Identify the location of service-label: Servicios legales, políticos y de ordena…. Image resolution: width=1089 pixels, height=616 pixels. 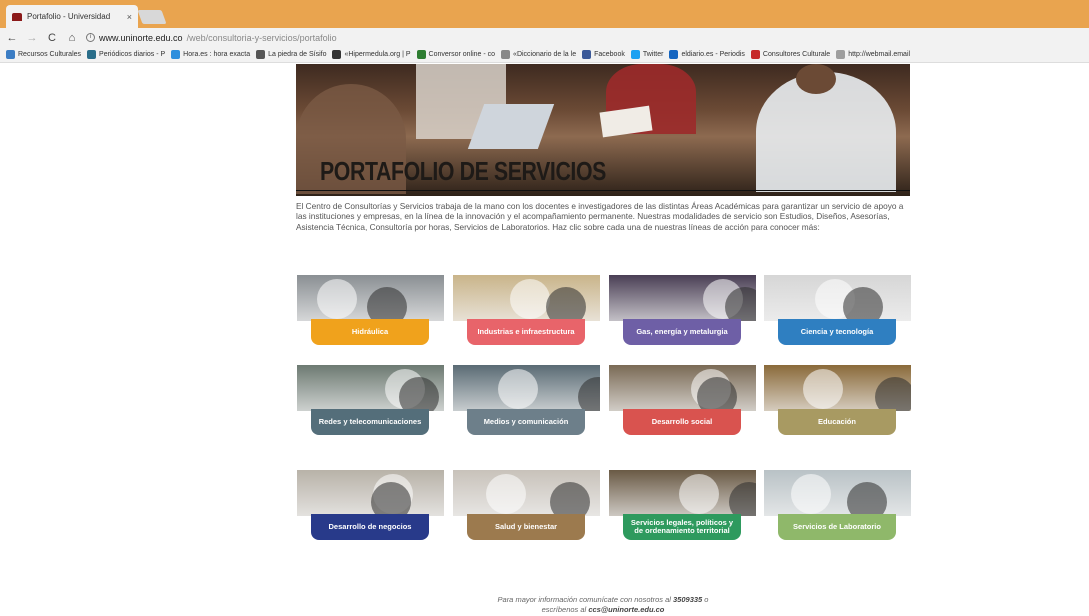
(682, 527).